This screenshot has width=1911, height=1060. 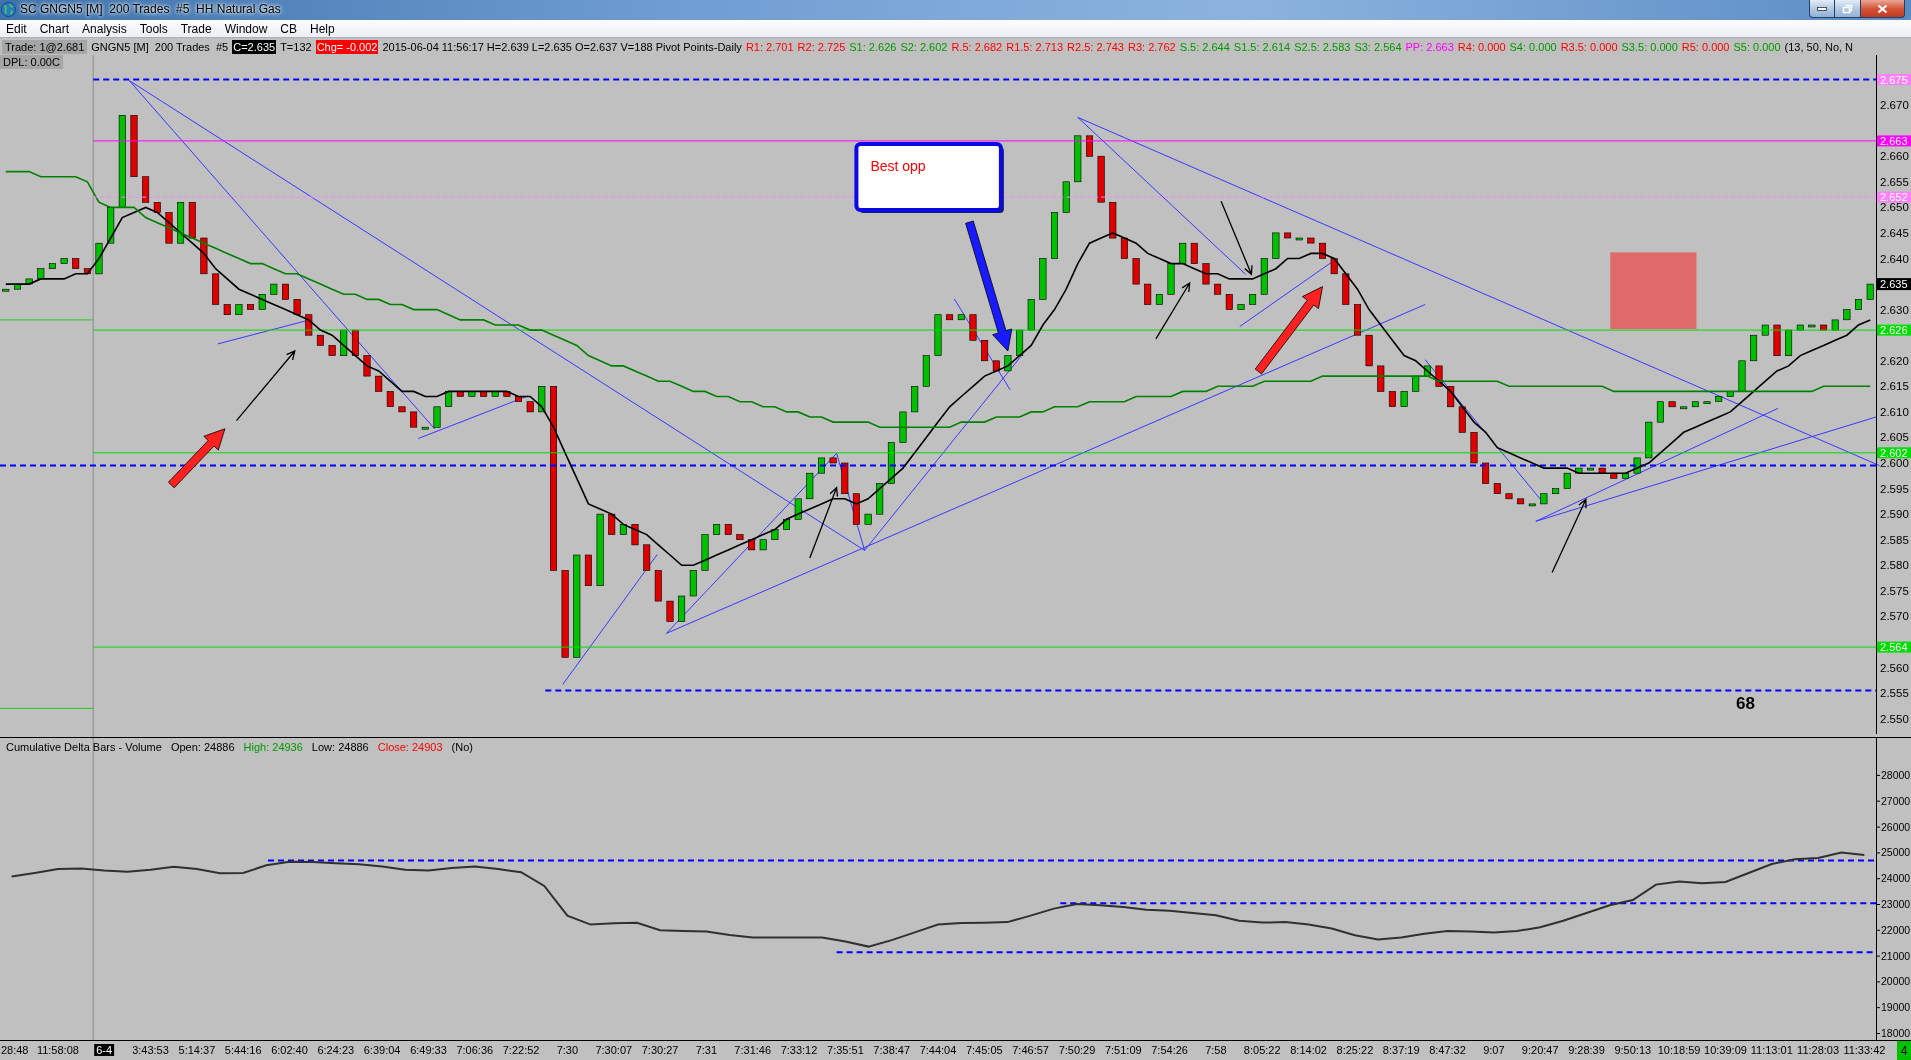 I want to click on delta-axis-label: 26000, so click(x=1896, y=826).